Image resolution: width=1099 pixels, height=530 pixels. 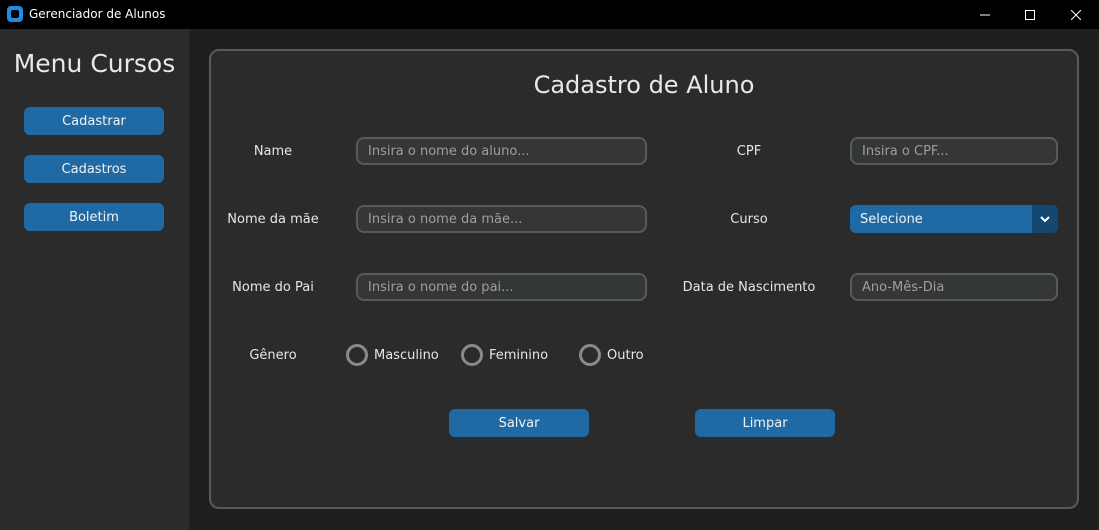 I want to click on app-icon, so click(x=15, y=14).